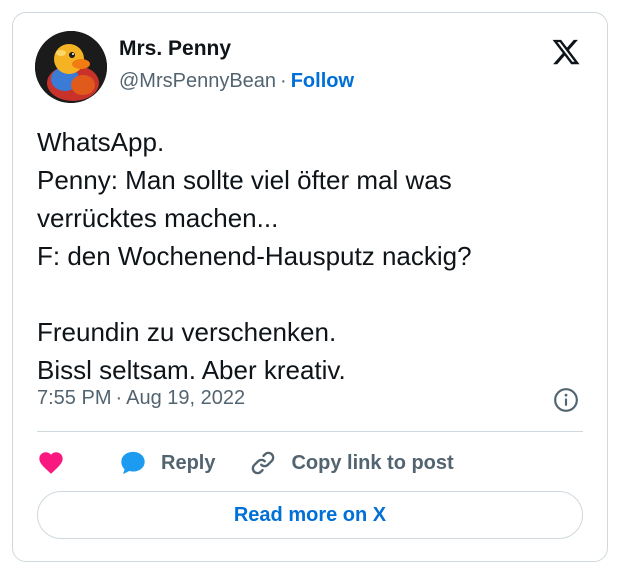 This screenshot has height=574, width=620. Describe the element at coordinates (254, 256) in the screenshot. I see `post-text-line: F: den Wochenend-Hausputz nackig?` at that location.